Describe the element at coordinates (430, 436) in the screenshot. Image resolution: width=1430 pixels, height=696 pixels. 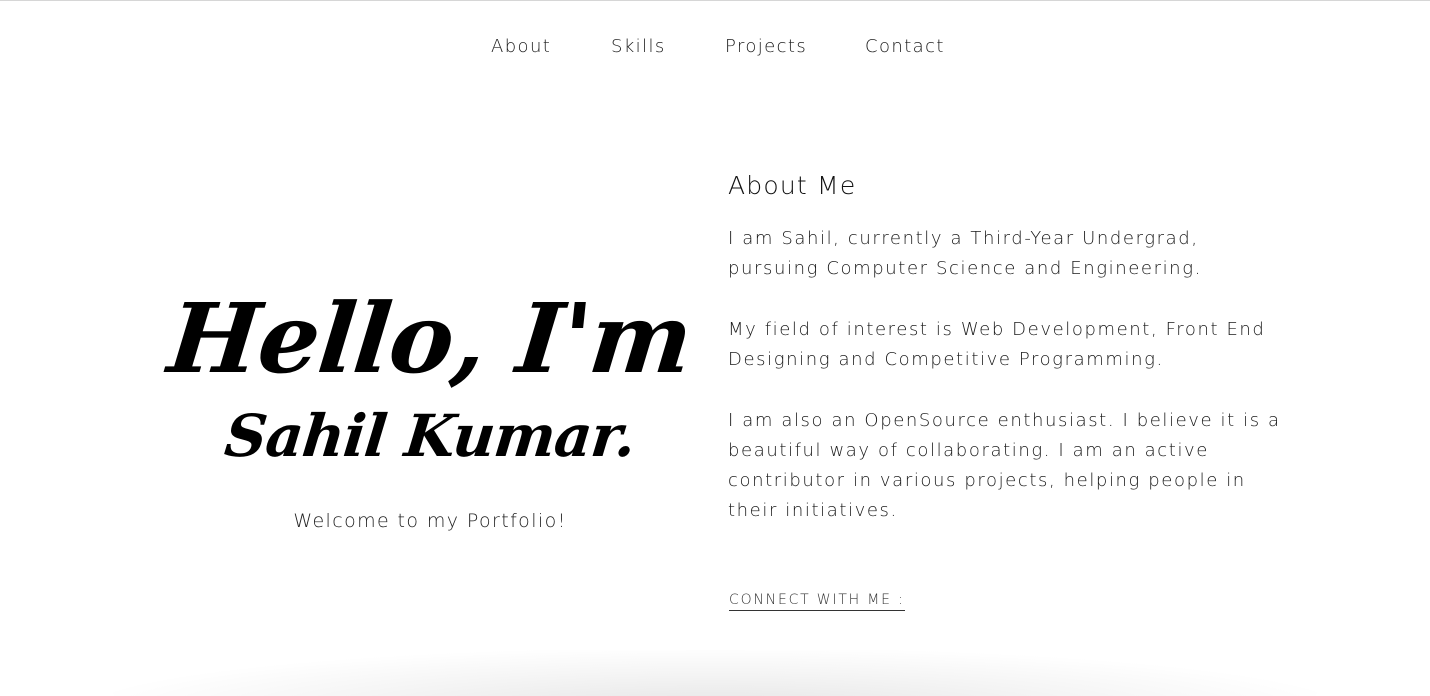
I see `hero-name: Sahil Kumar.` at that location.